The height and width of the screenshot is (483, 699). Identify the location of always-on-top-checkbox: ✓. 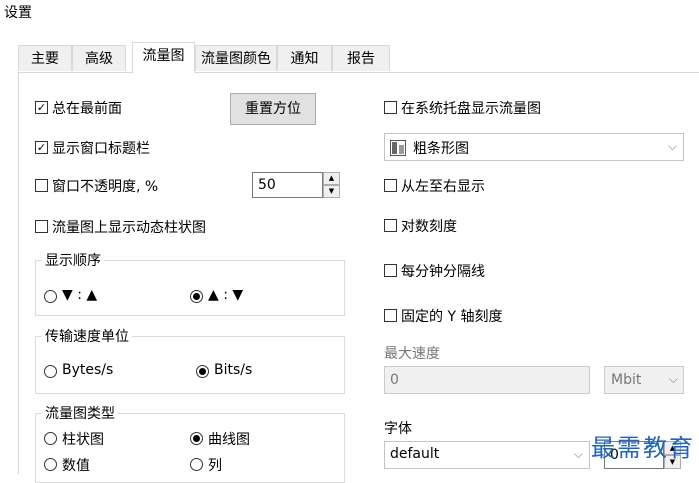
(41, 107).